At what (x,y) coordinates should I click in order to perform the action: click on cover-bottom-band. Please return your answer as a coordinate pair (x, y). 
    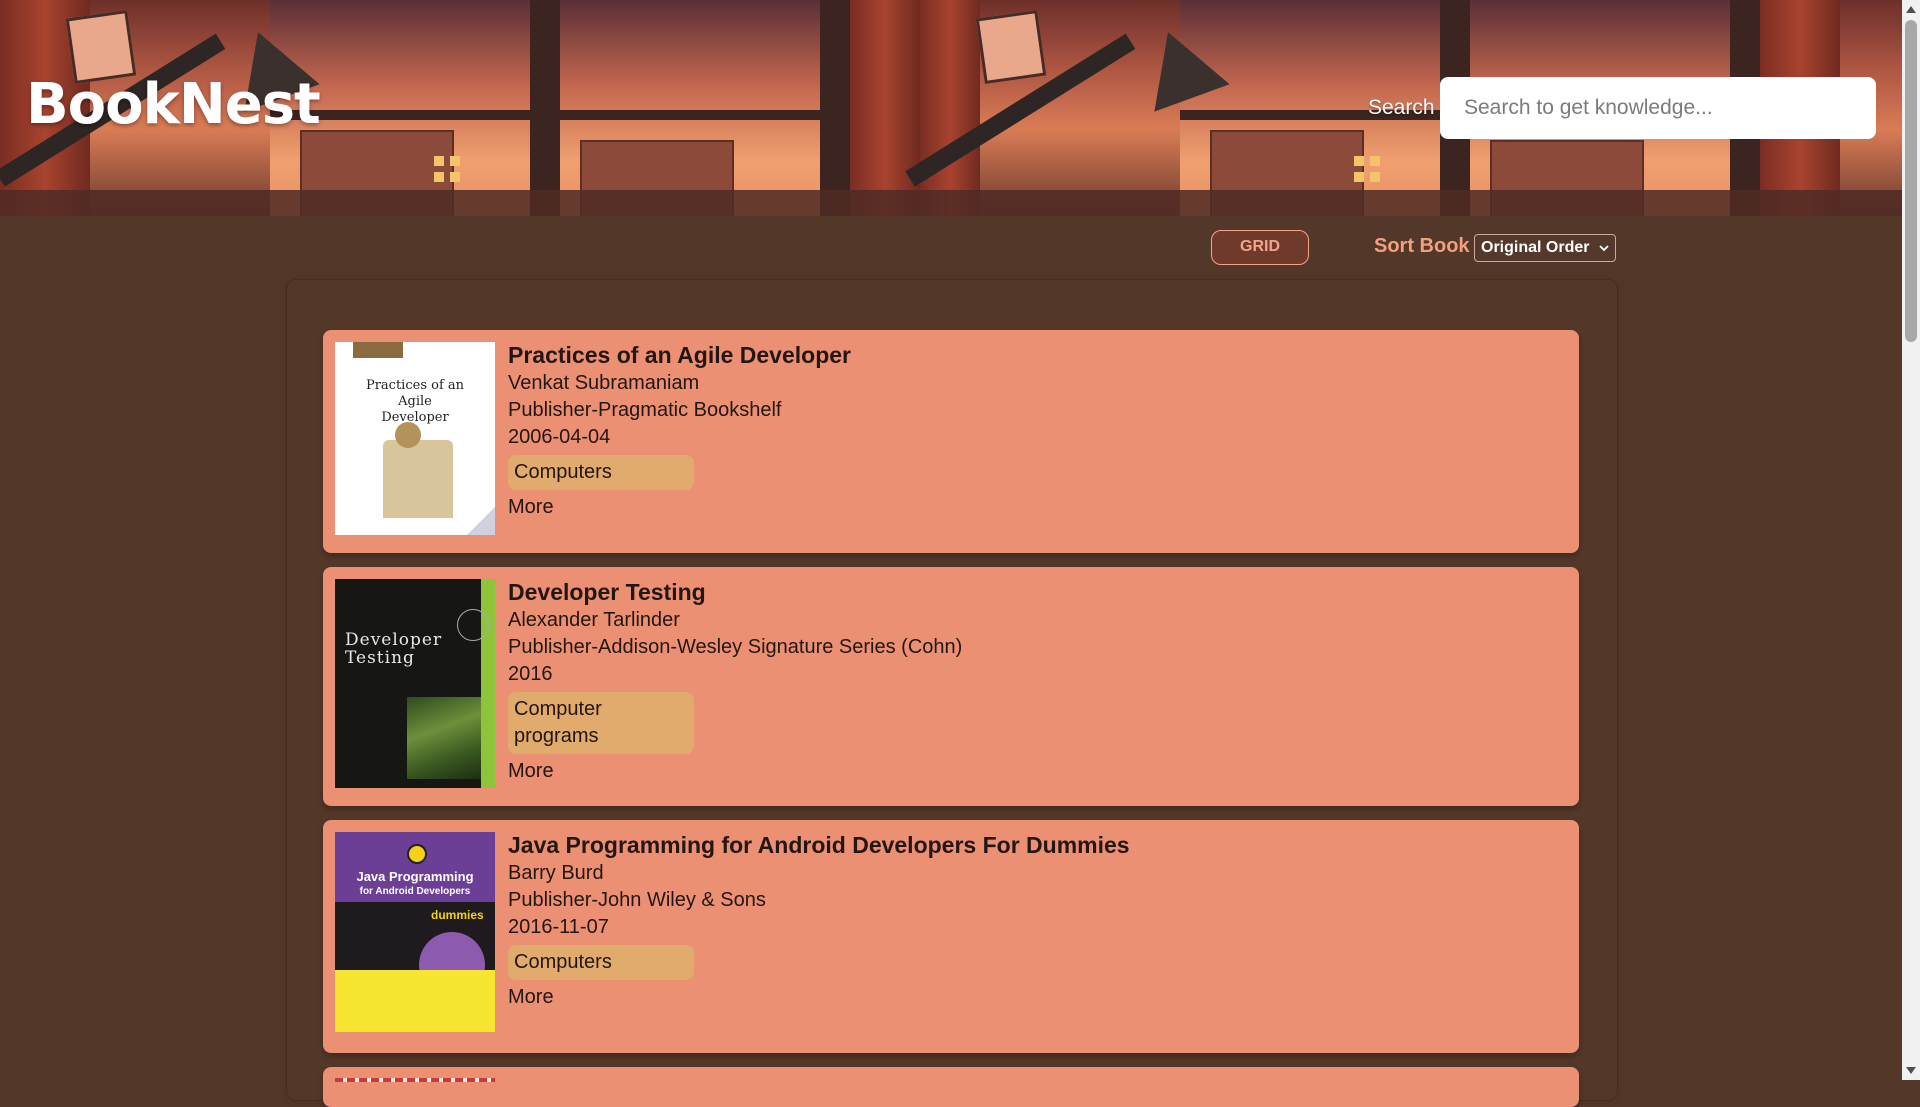
    Looking at the image, I should click on (415, 1001).